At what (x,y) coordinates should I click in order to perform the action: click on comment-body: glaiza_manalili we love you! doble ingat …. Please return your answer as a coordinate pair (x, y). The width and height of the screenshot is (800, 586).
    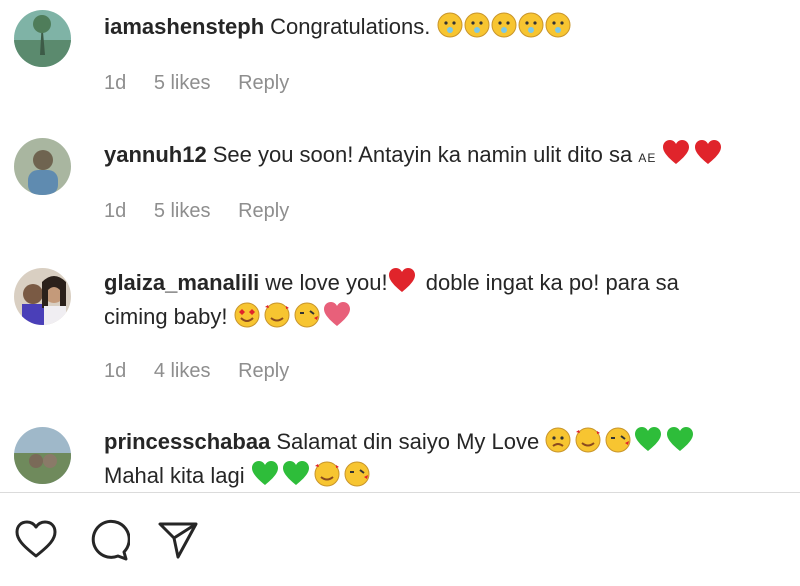
    Looking at the image, I should click on (442, 300).